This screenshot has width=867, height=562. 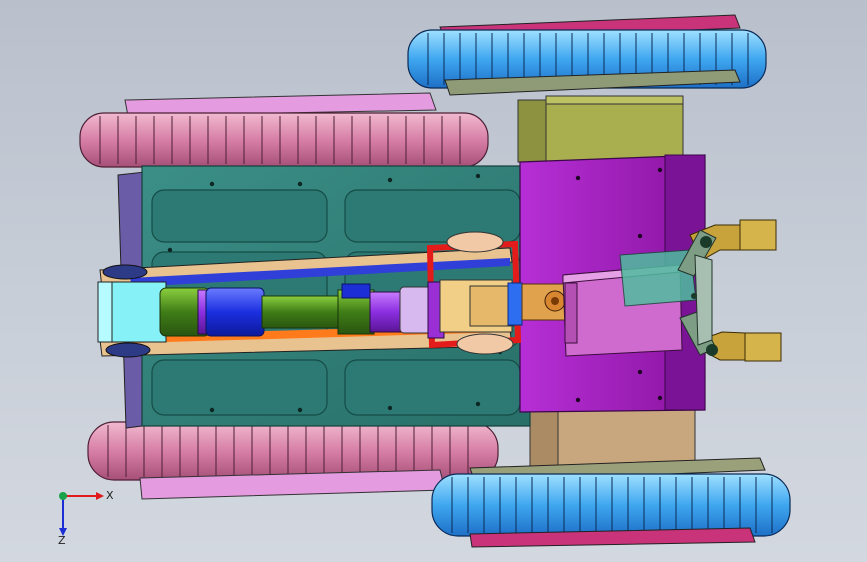 I want to click on y-axis-point, so click(x=63, y=496).